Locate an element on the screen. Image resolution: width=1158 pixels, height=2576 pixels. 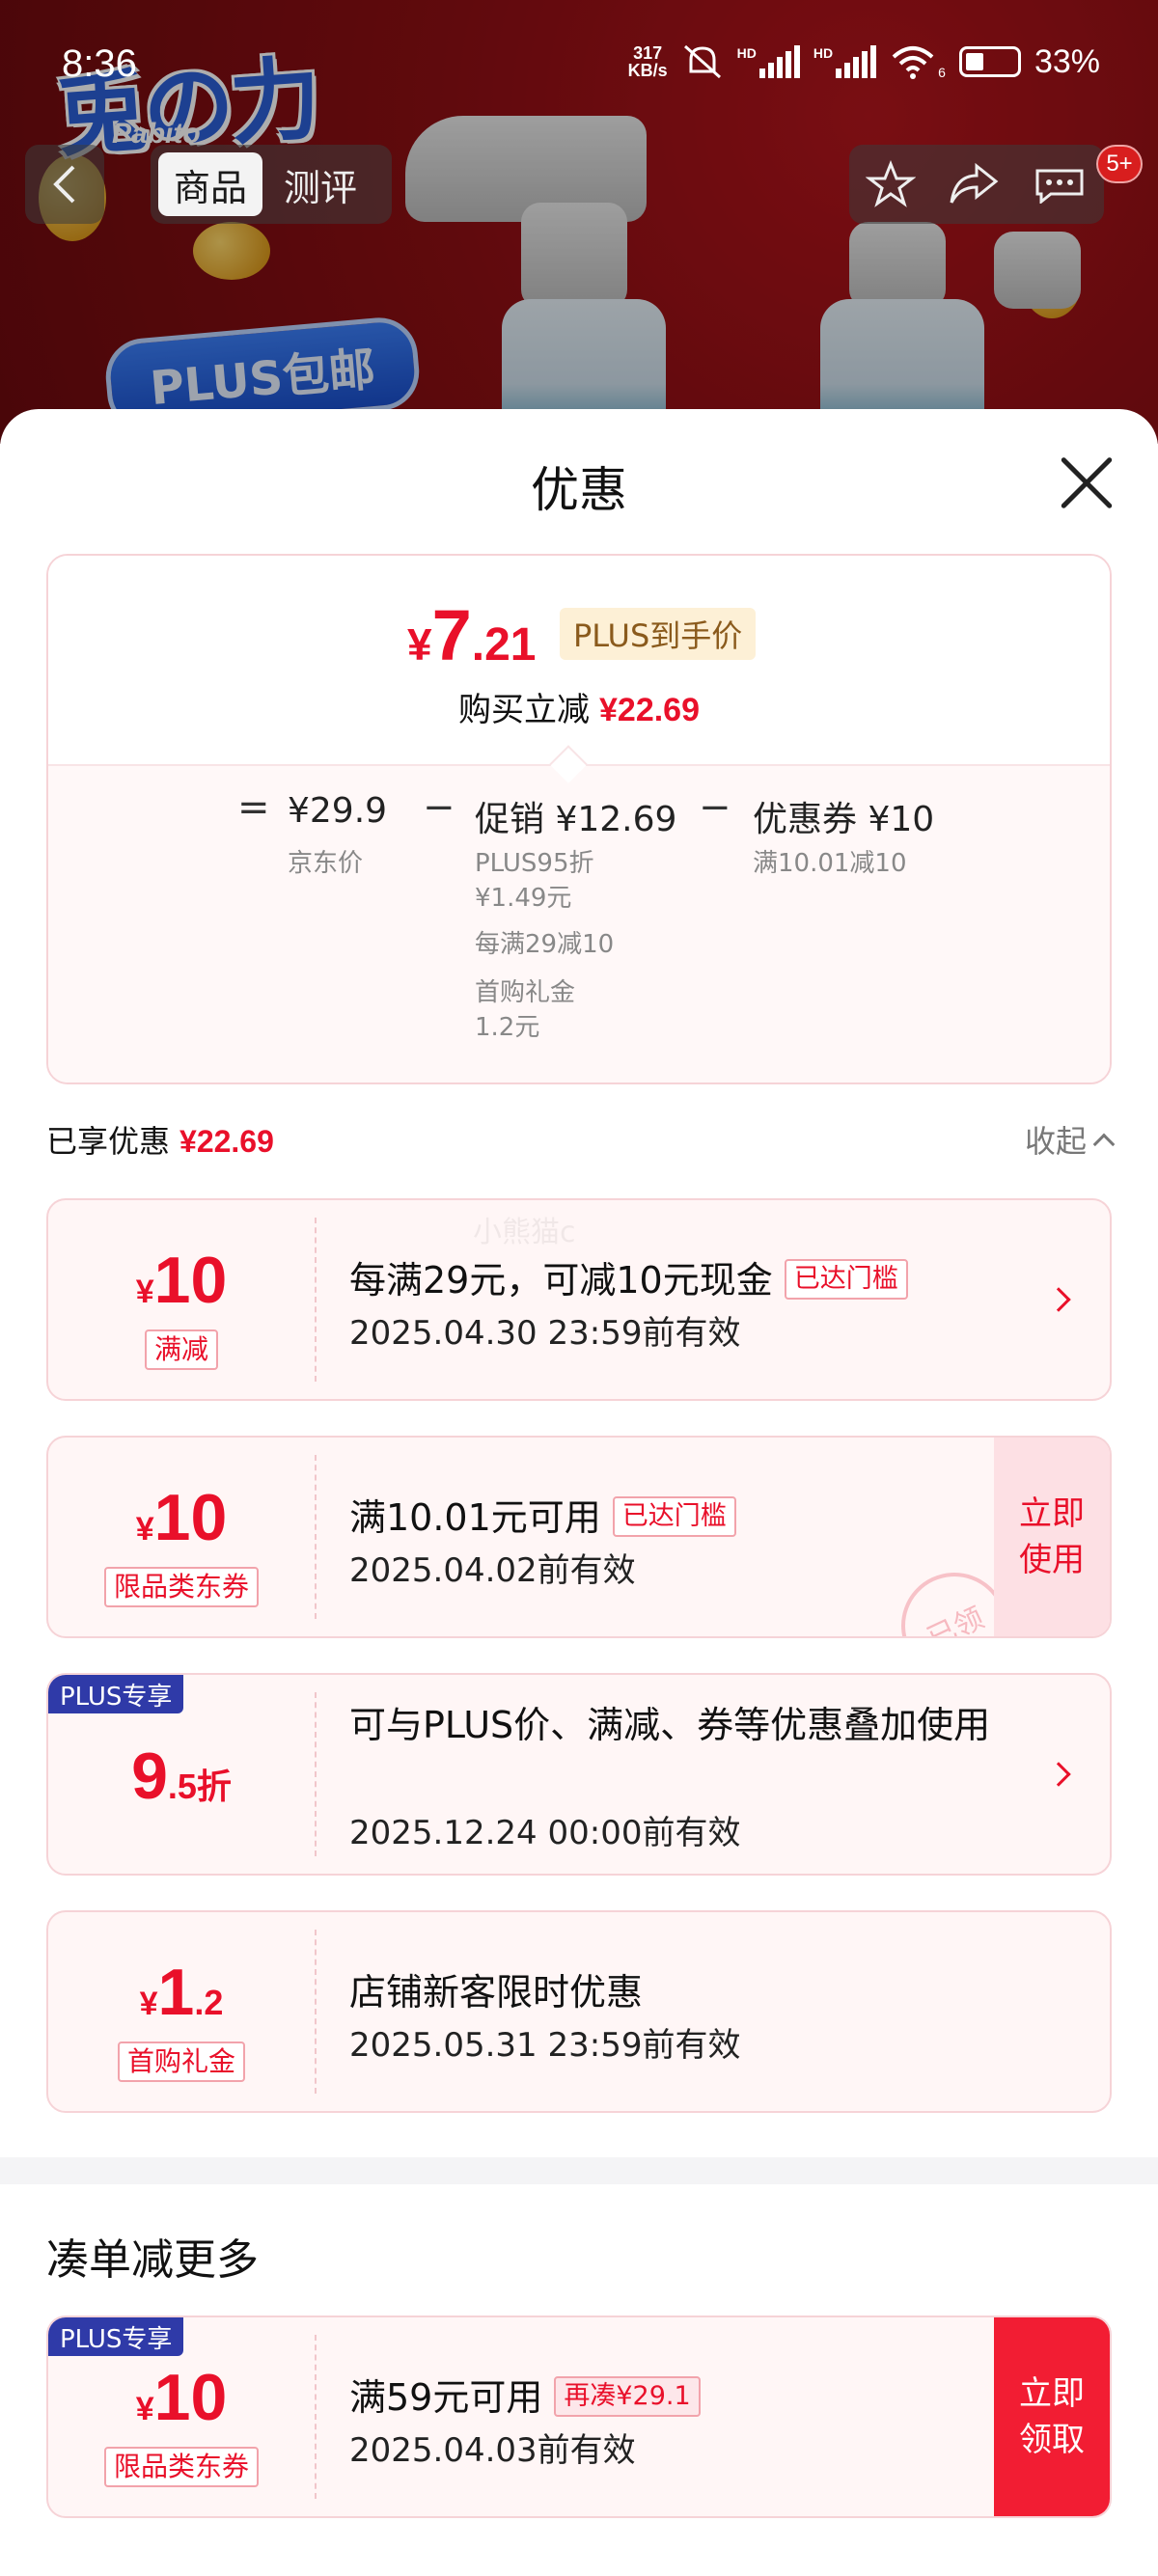
cellular-signal-icon-1: HD is located at coordinates (768, 61).